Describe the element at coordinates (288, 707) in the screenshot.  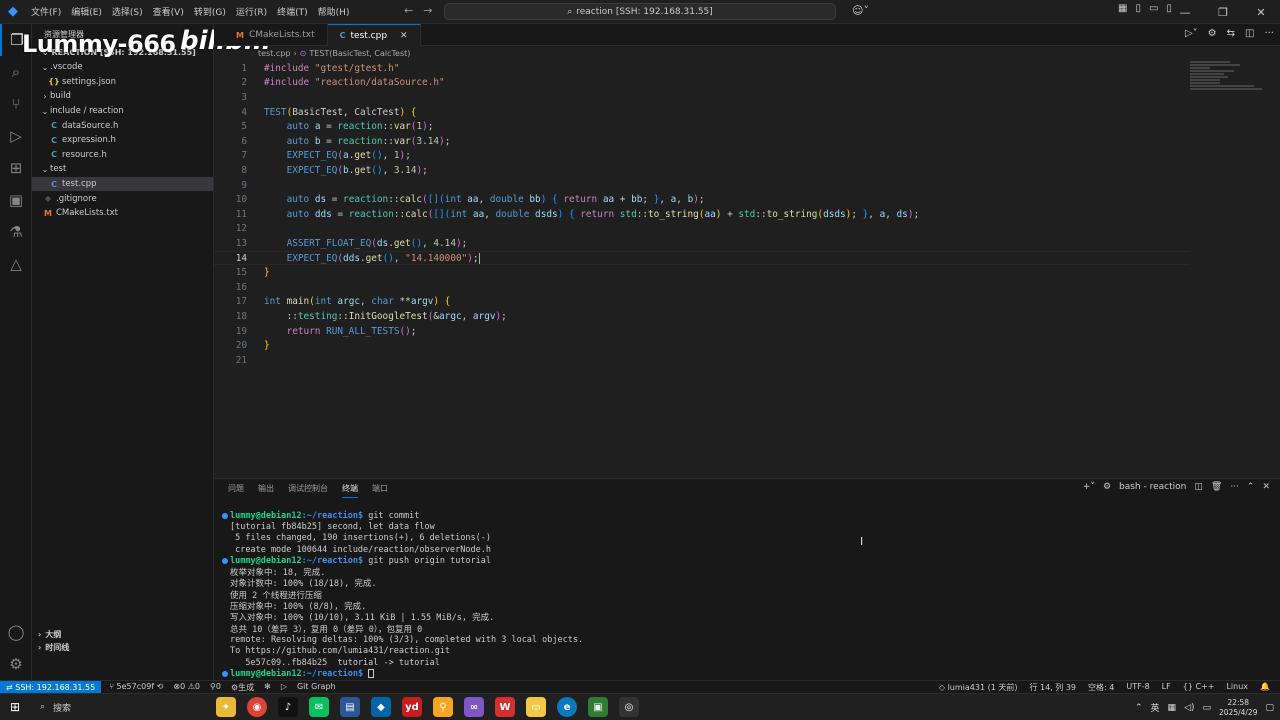
I see `tiktok-icon: ♪` at that location.